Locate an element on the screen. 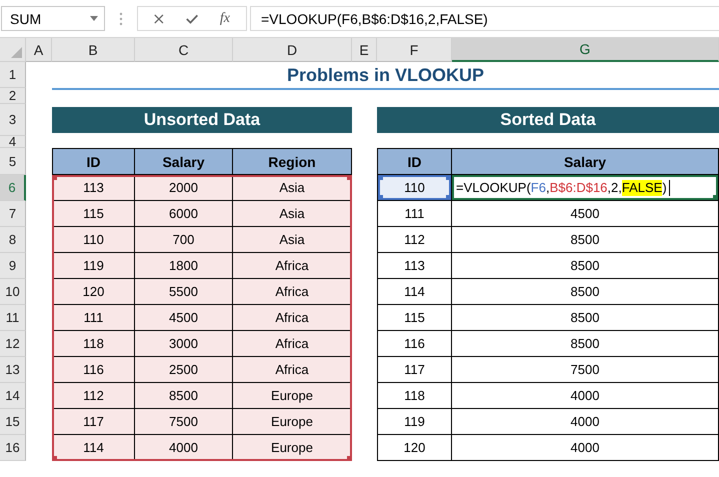 The image size is (719, 477). column-header: E is located at coordinates (364, 50).